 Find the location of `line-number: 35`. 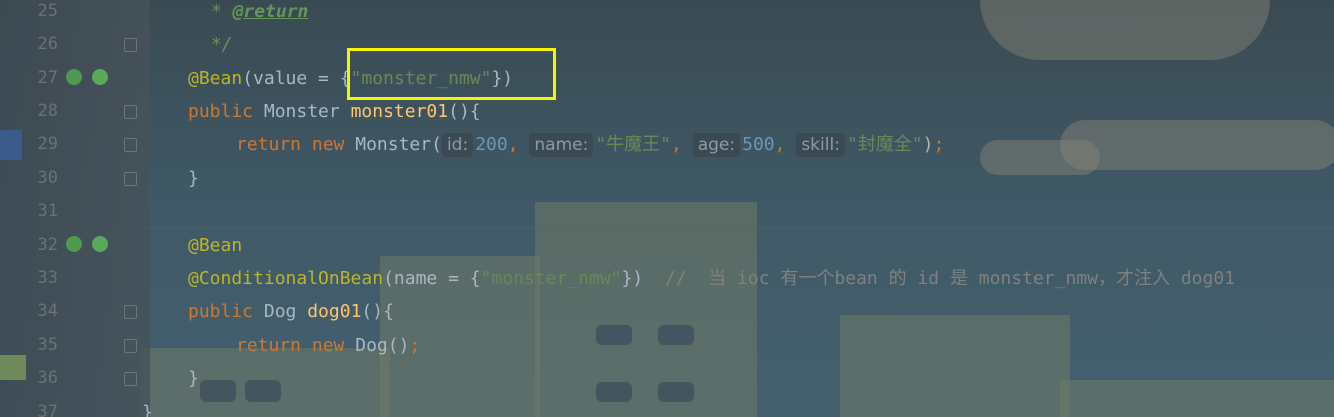

line-number: 35 is located at coordinates (47, 345).